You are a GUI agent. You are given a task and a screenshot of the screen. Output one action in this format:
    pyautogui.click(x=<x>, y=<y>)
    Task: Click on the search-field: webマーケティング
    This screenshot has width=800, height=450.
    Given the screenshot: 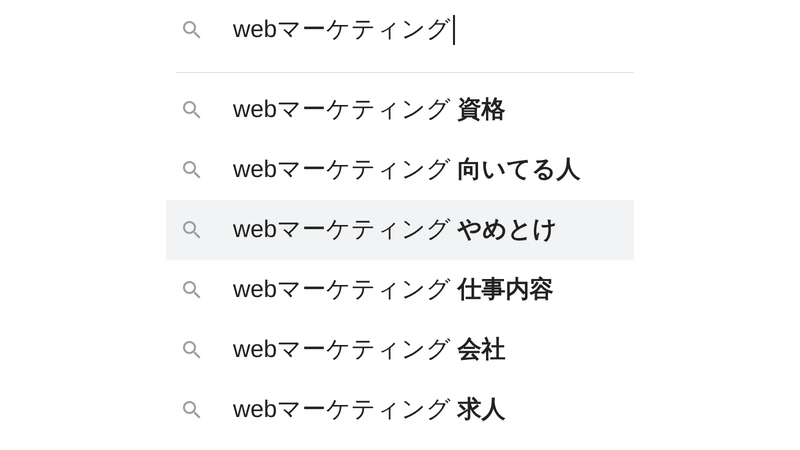 What is the action you would take?
    pyautogui.click(x=407, y=30)
    